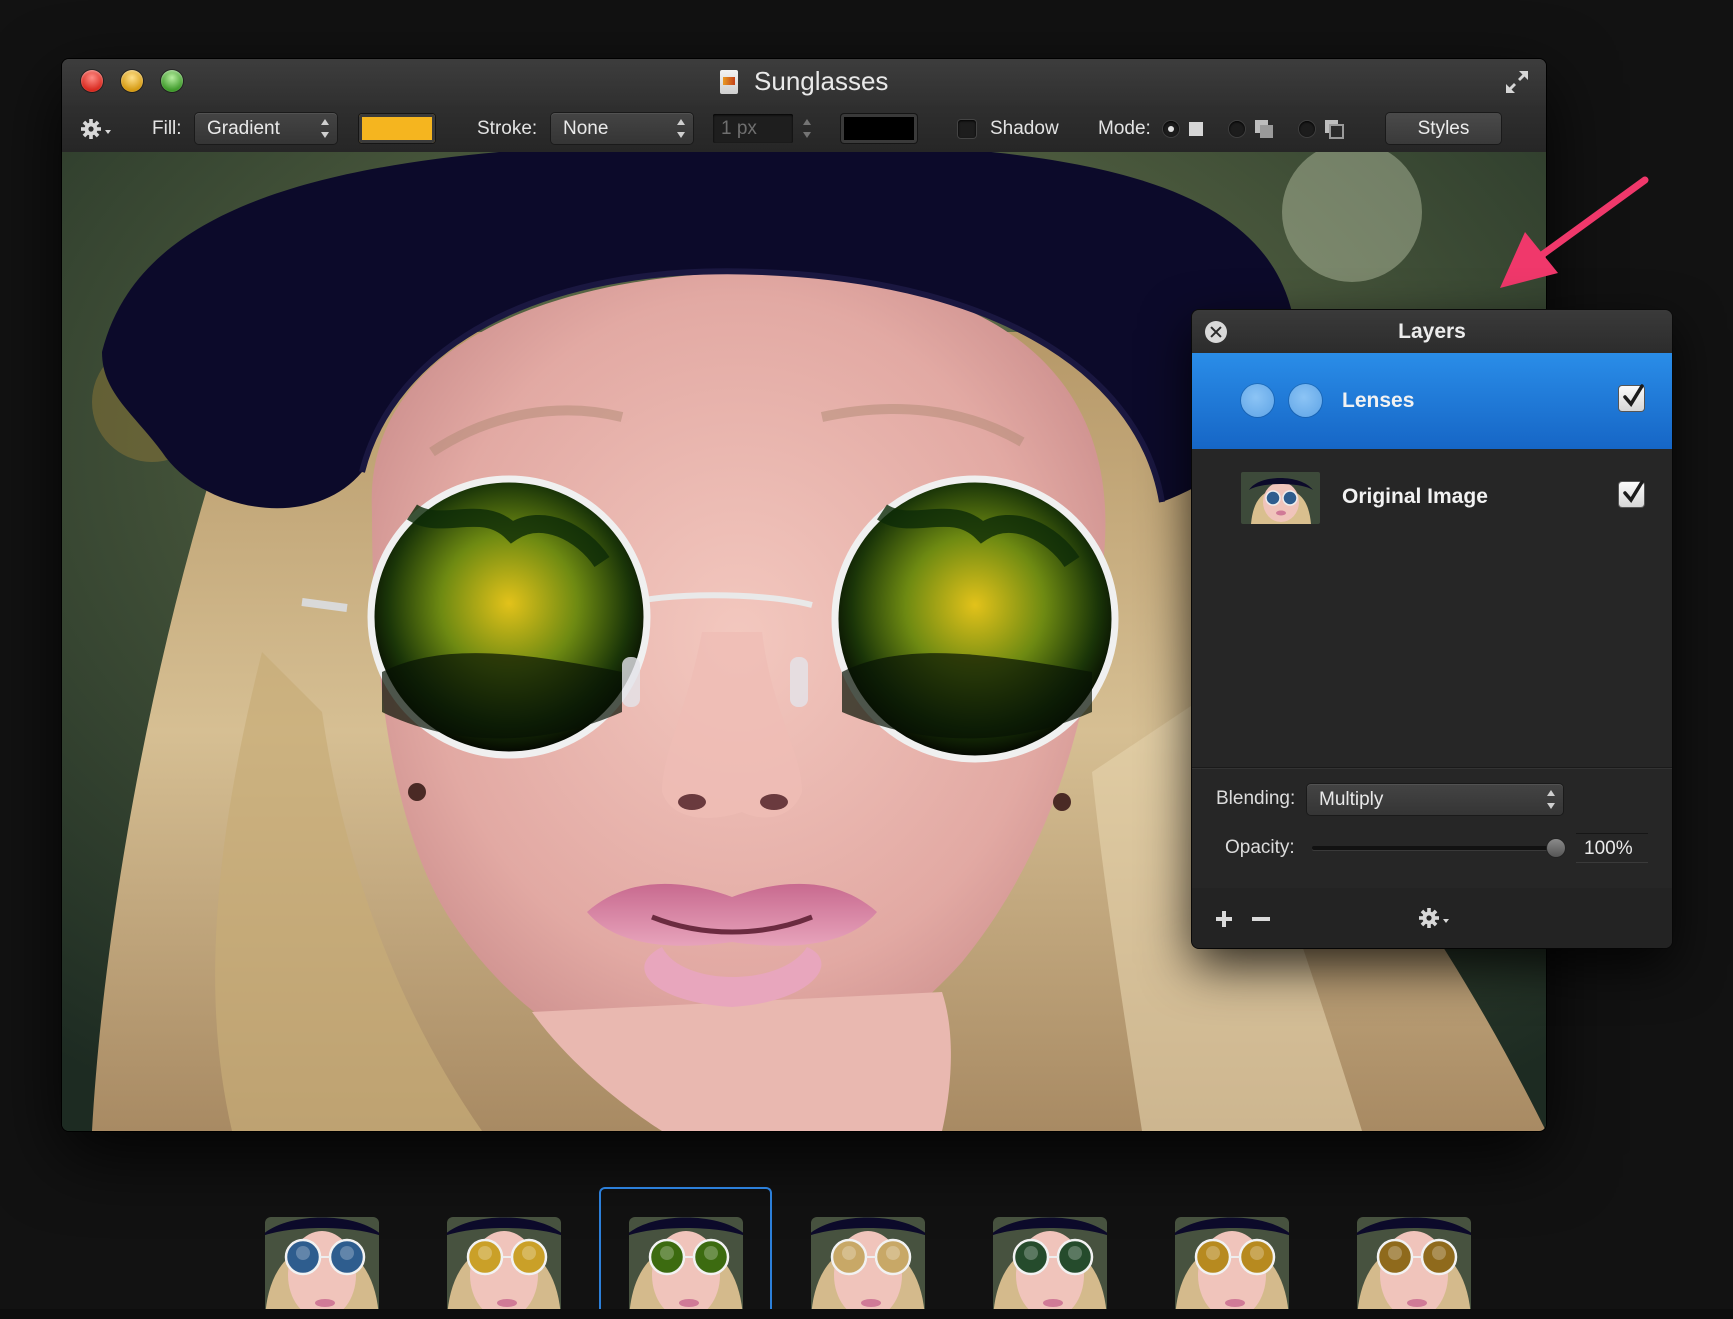 This screenshot has height=1319, width=1733. I want to click on blending-label: Blending:, so click(1256, 798).